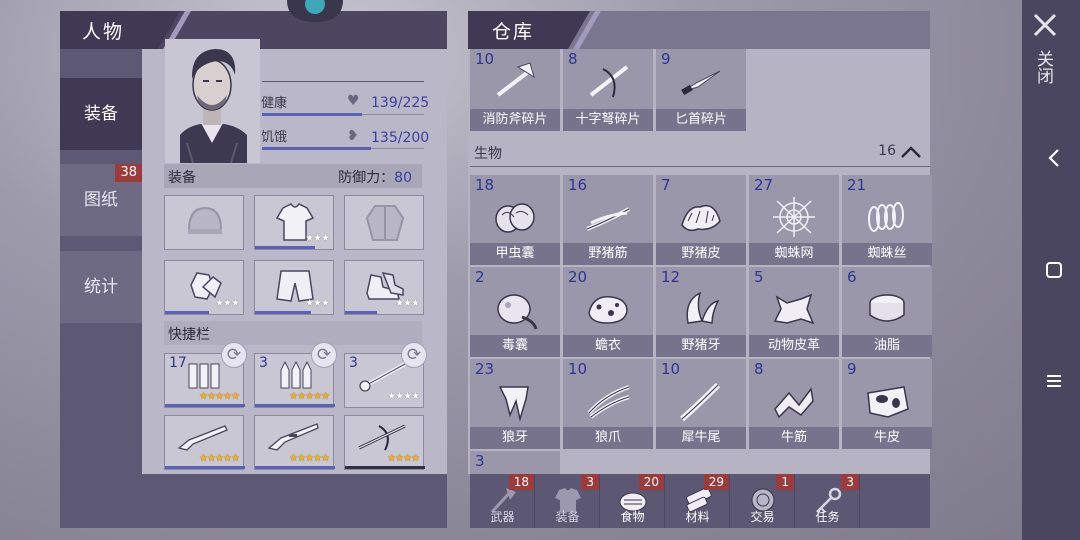  I want to click on category-header: 生物 16, so click(700, 153).